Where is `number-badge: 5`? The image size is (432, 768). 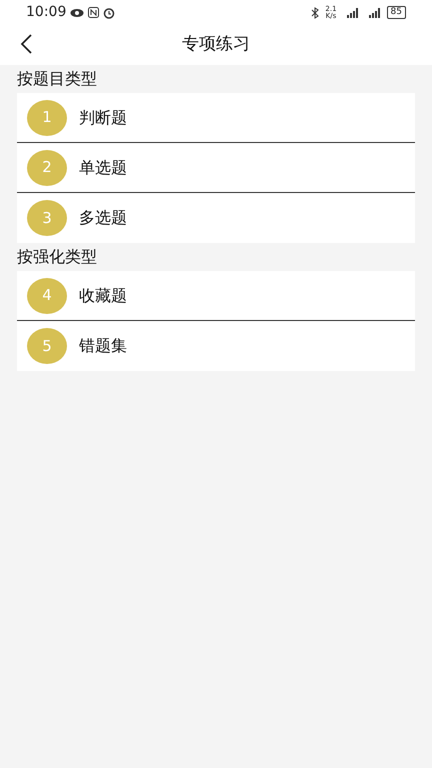 number-badge: 5 is located at coordinates (47, 346).